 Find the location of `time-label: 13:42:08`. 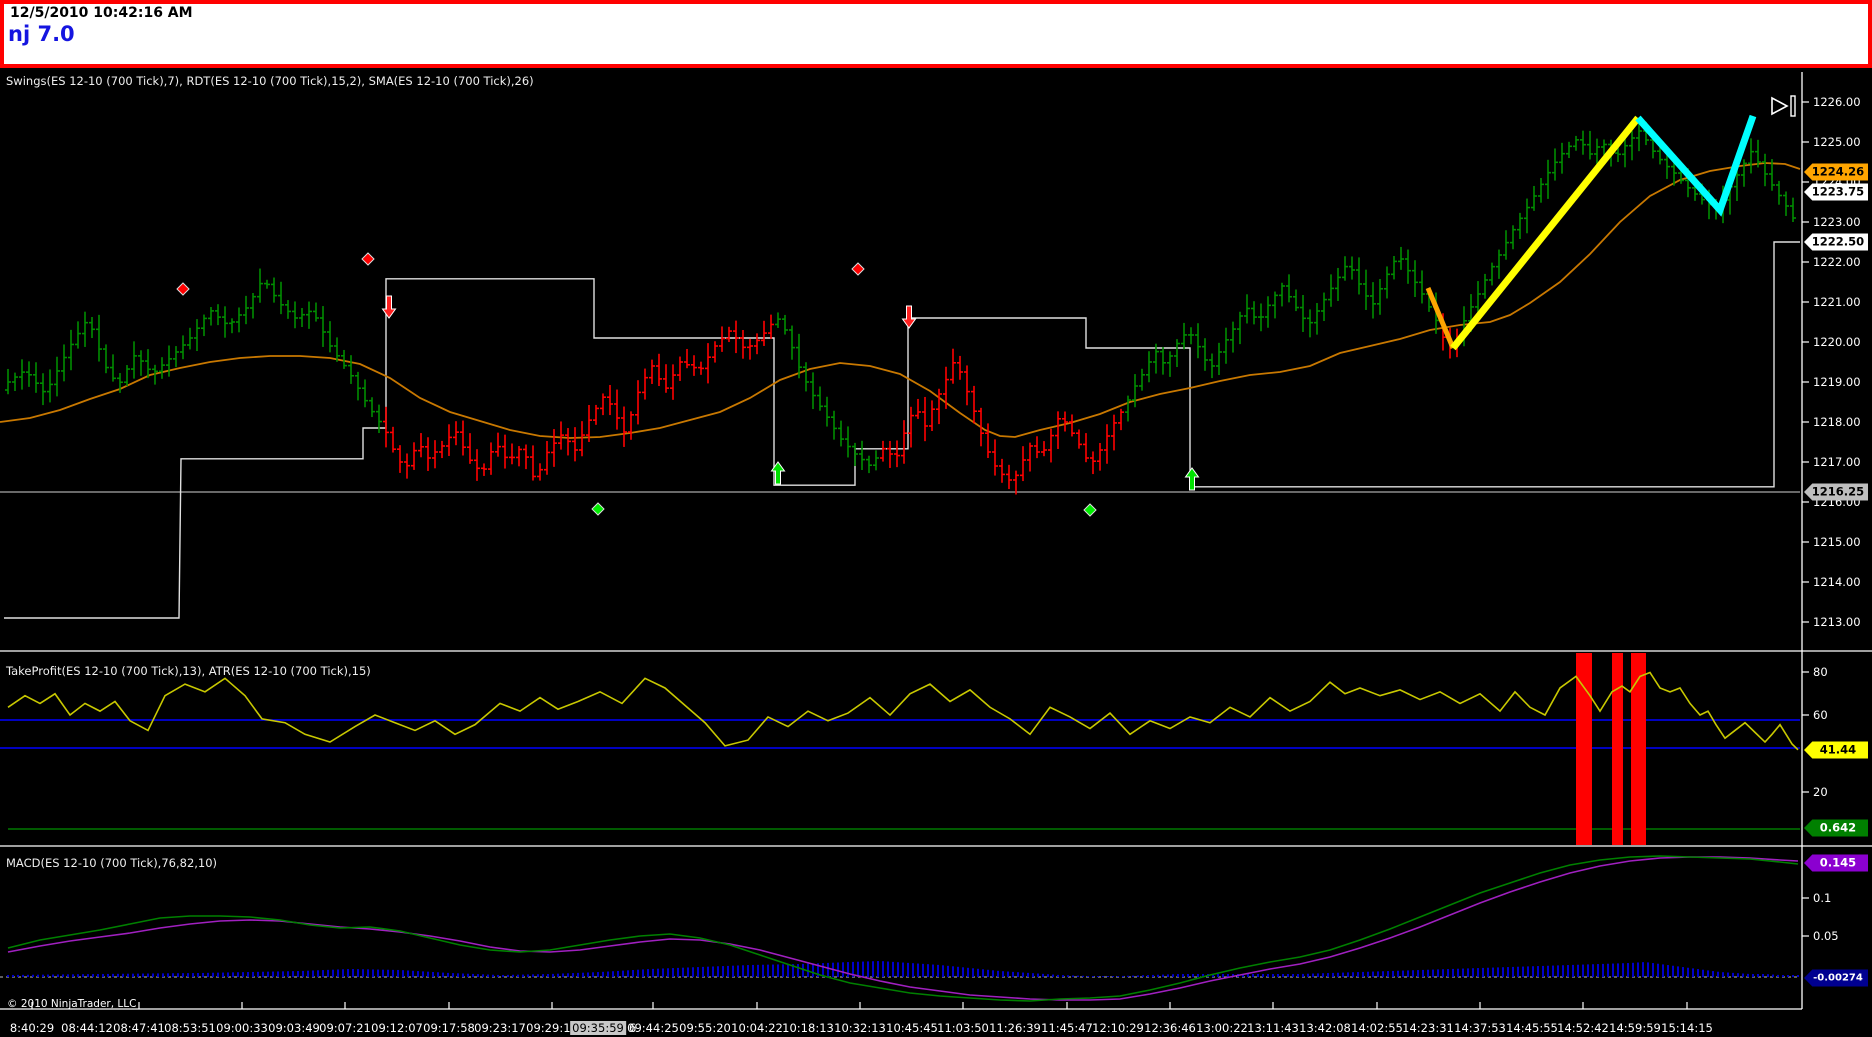

time-label: 13:42:08 is located at coordinates (1325, 1028).